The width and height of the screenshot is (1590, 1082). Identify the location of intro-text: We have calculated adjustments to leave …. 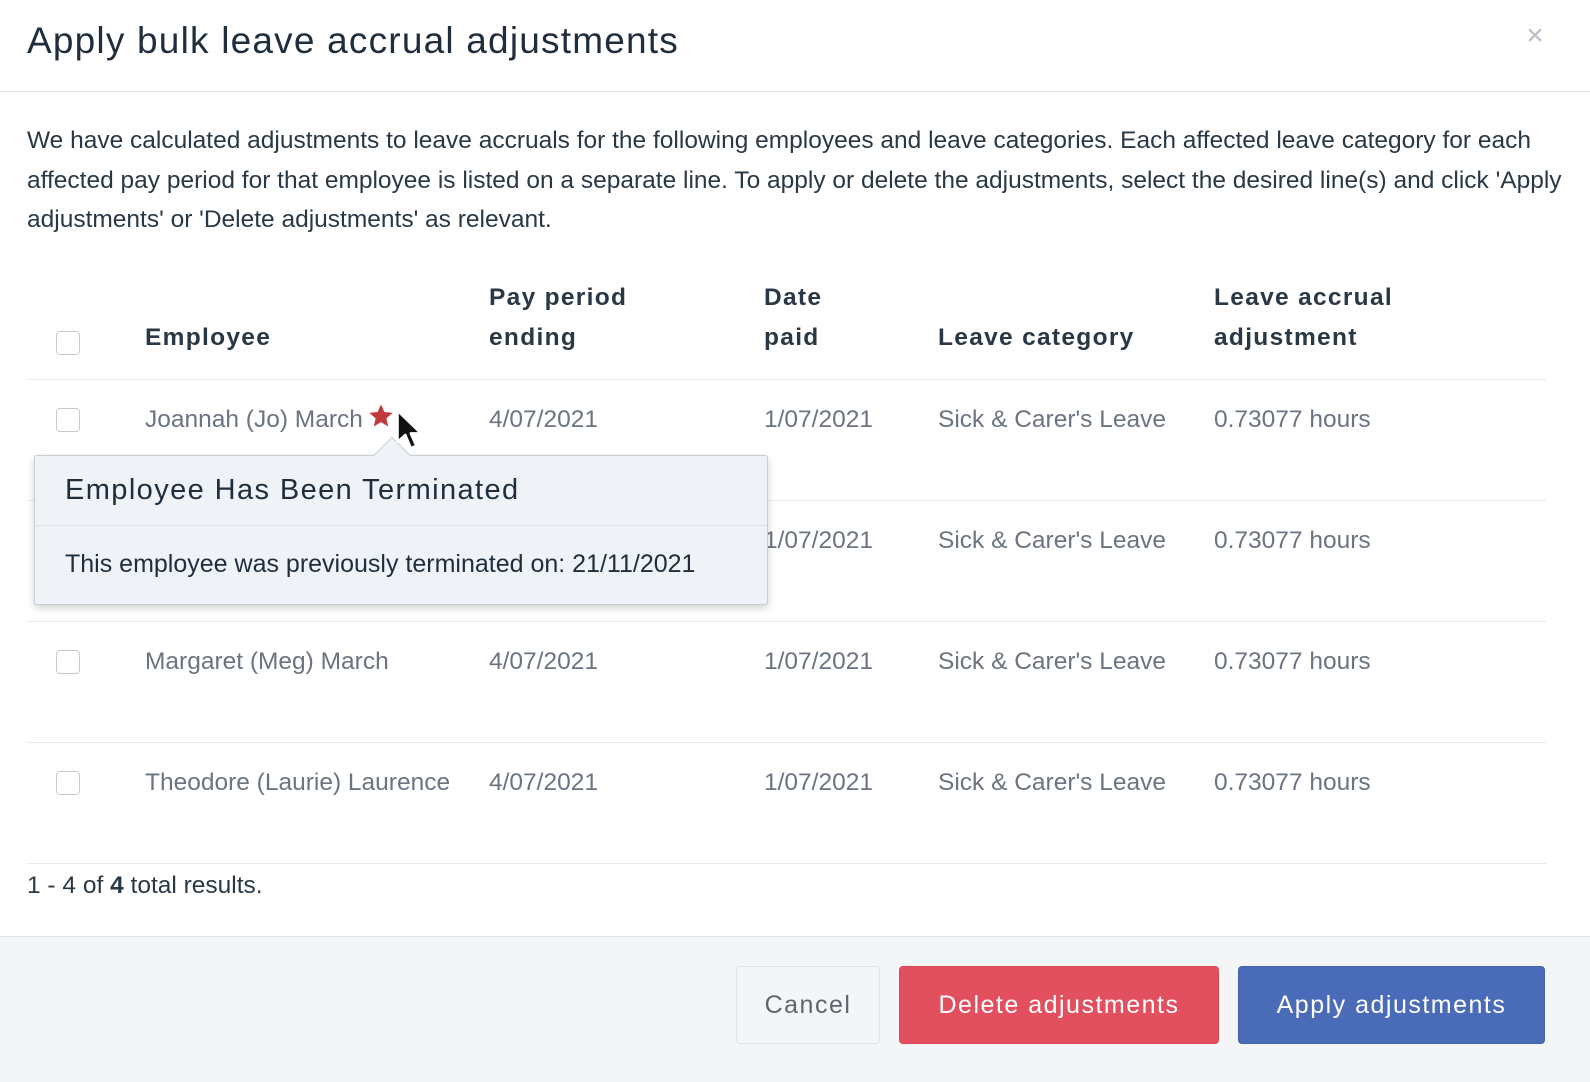
(794, 180).